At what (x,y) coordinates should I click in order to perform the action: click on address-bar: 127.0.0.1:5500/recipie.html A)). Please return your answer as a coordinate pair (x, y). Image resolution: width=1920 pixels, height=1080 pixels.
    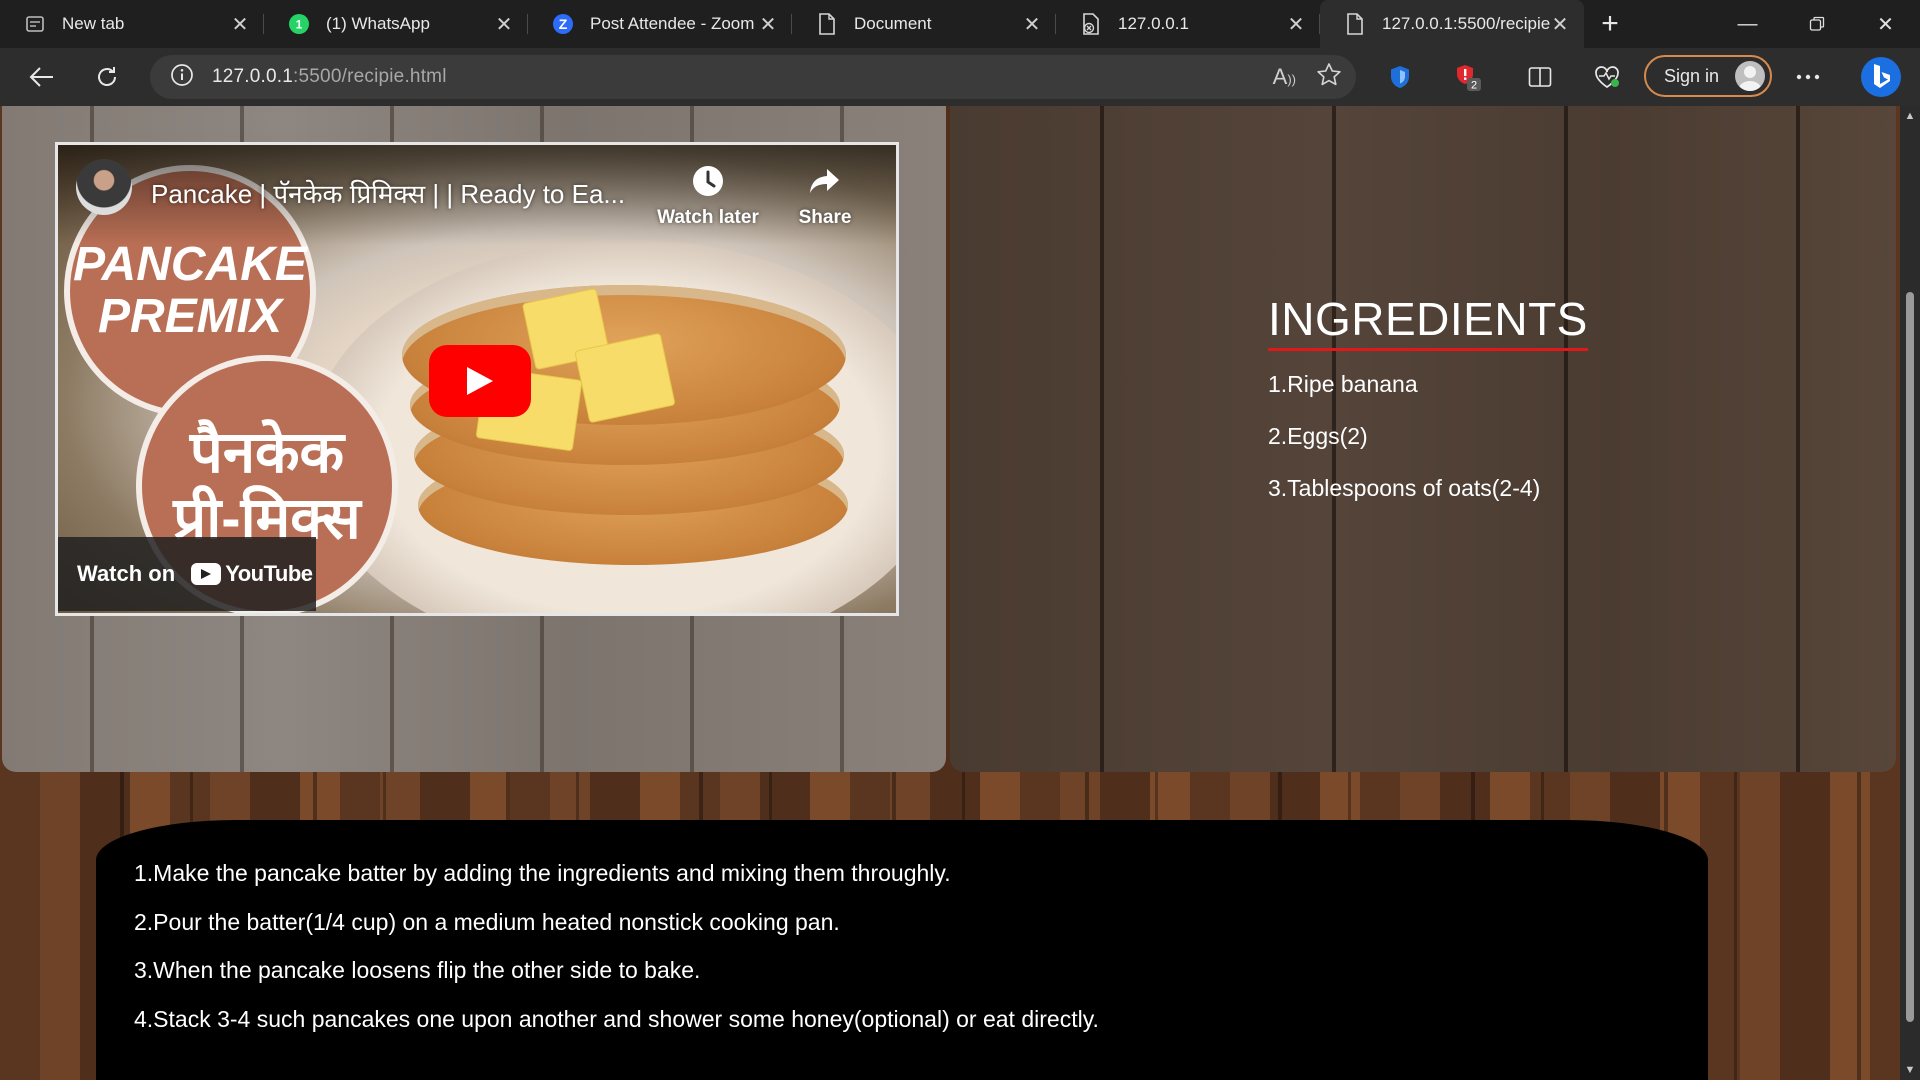
    Looking at the image, I should click on (753, 77).